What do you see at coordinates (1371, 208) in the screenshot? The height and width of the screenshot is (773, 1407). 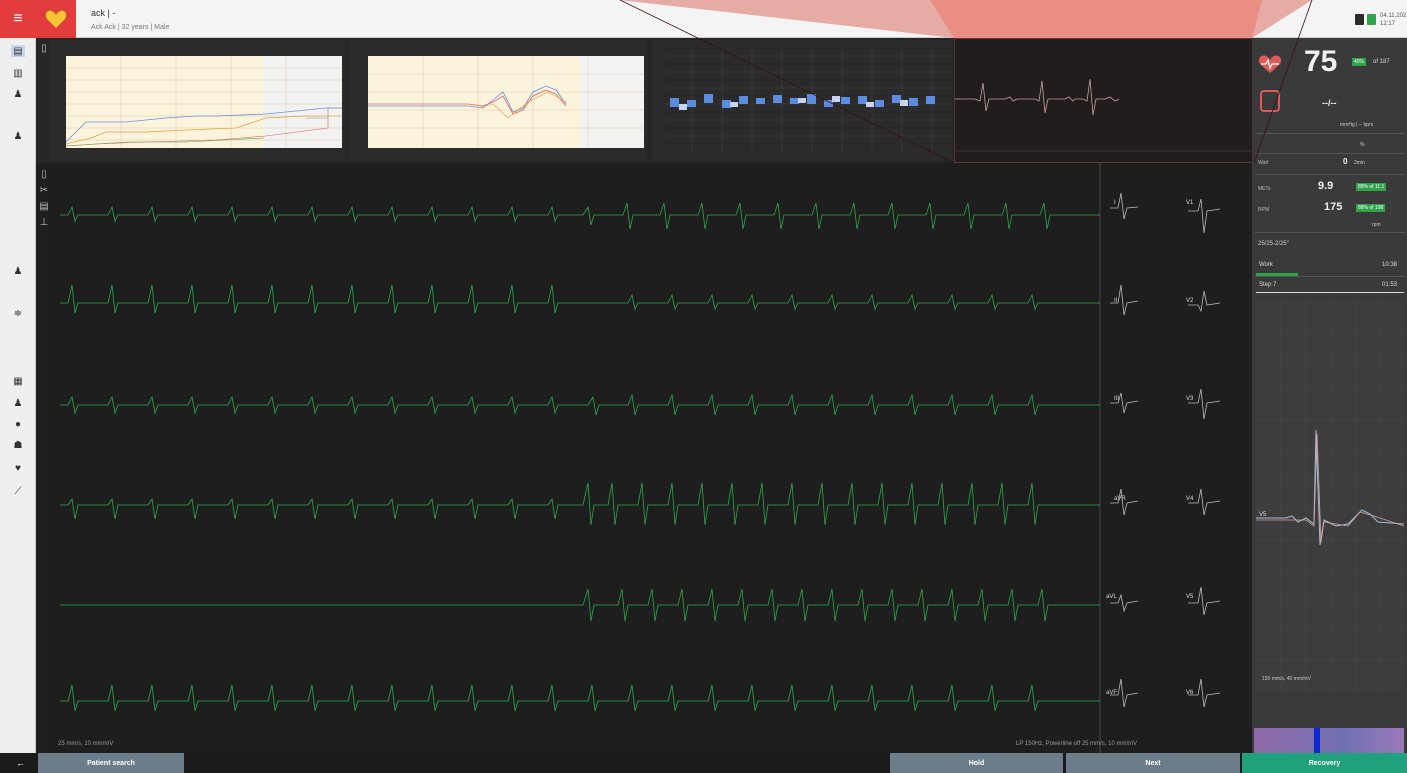 I see `rpm-badge: 88% of 198` at bounding box center [1371, 208].